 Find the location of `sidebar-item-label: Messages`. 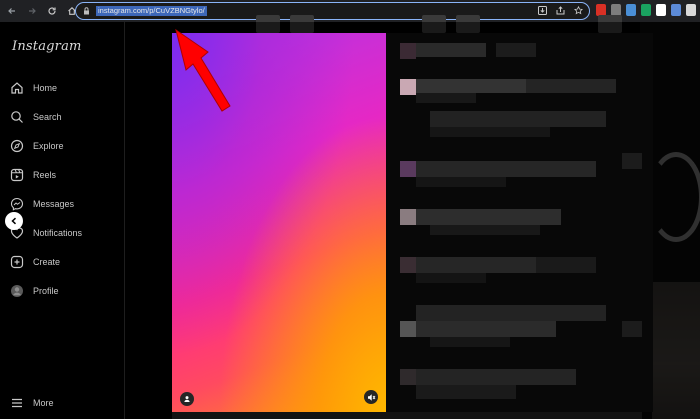

sidebar-item-label: Messages is located at coordinates (54, 204).